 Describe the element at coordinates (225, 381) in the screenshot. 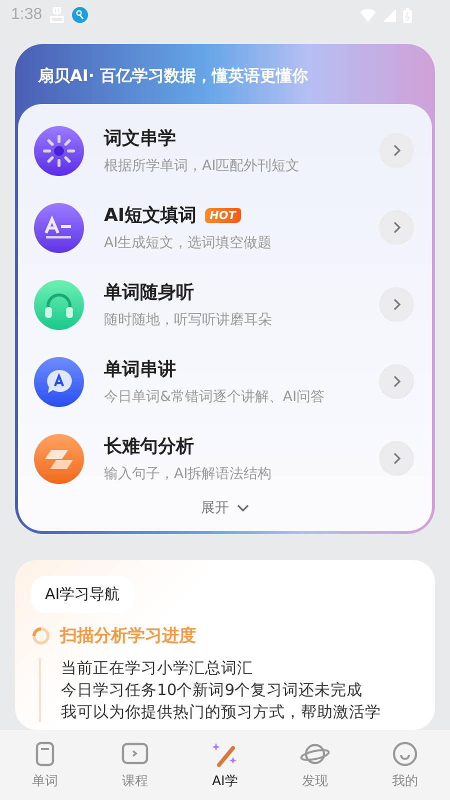

I see `feature-row: 单词串讲 今日单词&常错词逐个讲解、AI问答` at that location.